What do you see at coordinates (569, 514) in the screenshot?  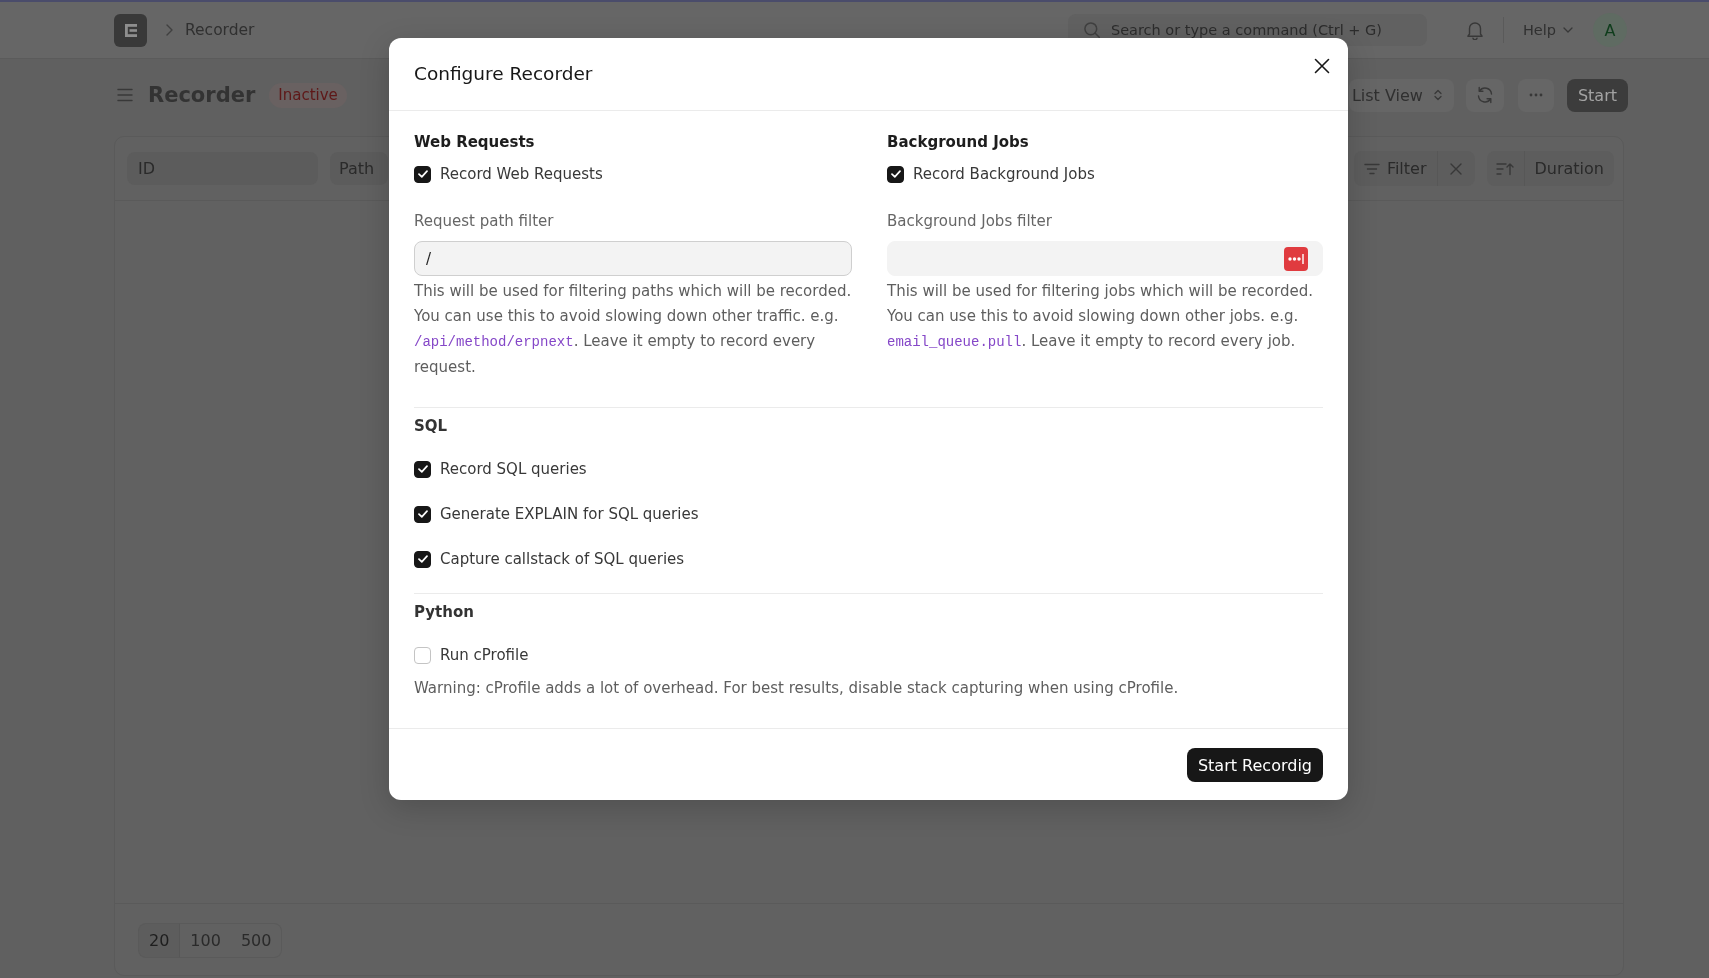 I see `checkbox-label: Generate EXPLAIN for SQL queries` at bounding box center [569, 514].